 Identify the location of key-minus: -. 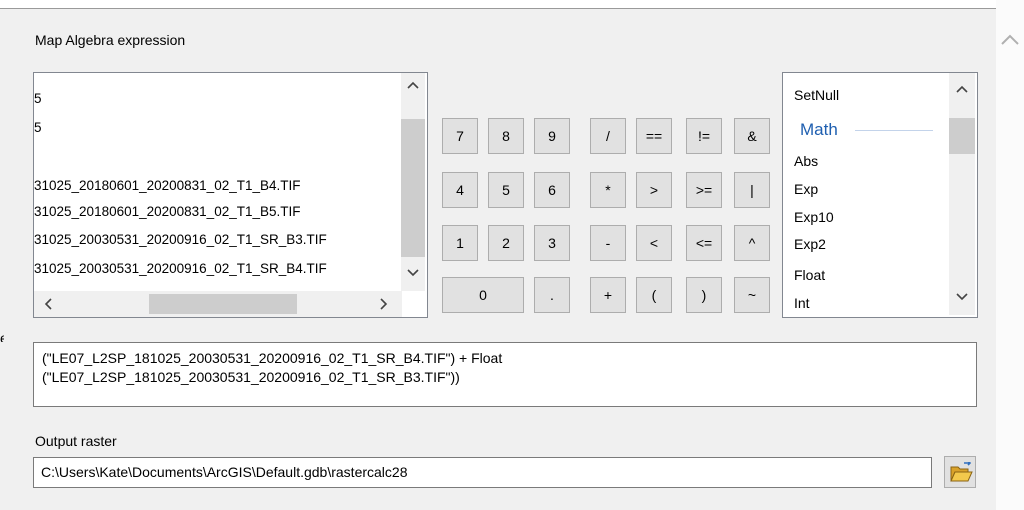
(608, 243).